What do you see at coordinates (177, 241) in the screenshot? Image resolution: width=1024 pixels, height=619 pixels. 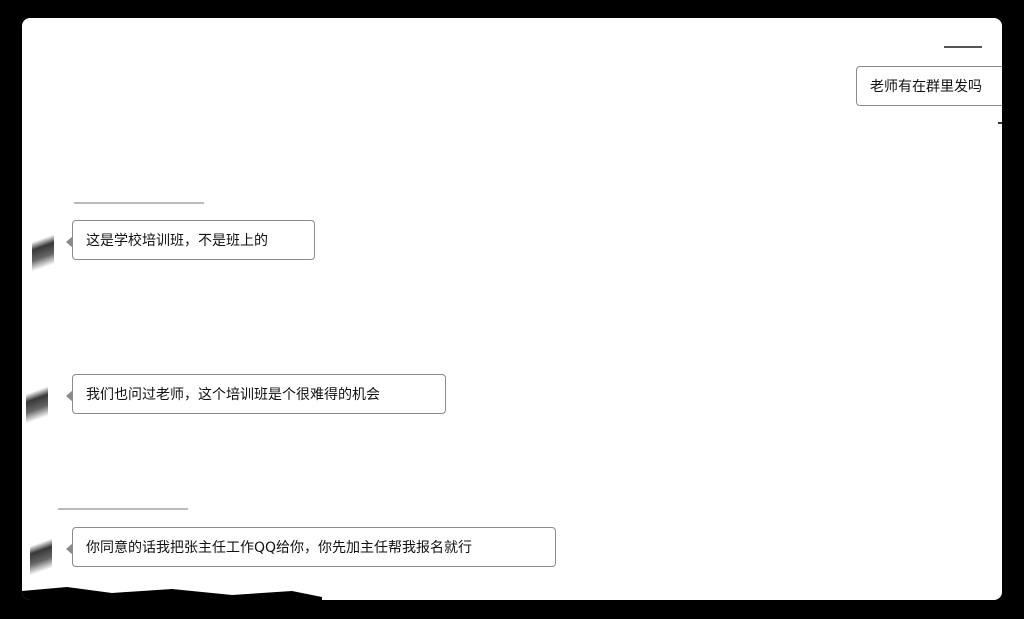 I see `message-text: 这是学校培训班，不是班上的` at bounding box center [177, 241].